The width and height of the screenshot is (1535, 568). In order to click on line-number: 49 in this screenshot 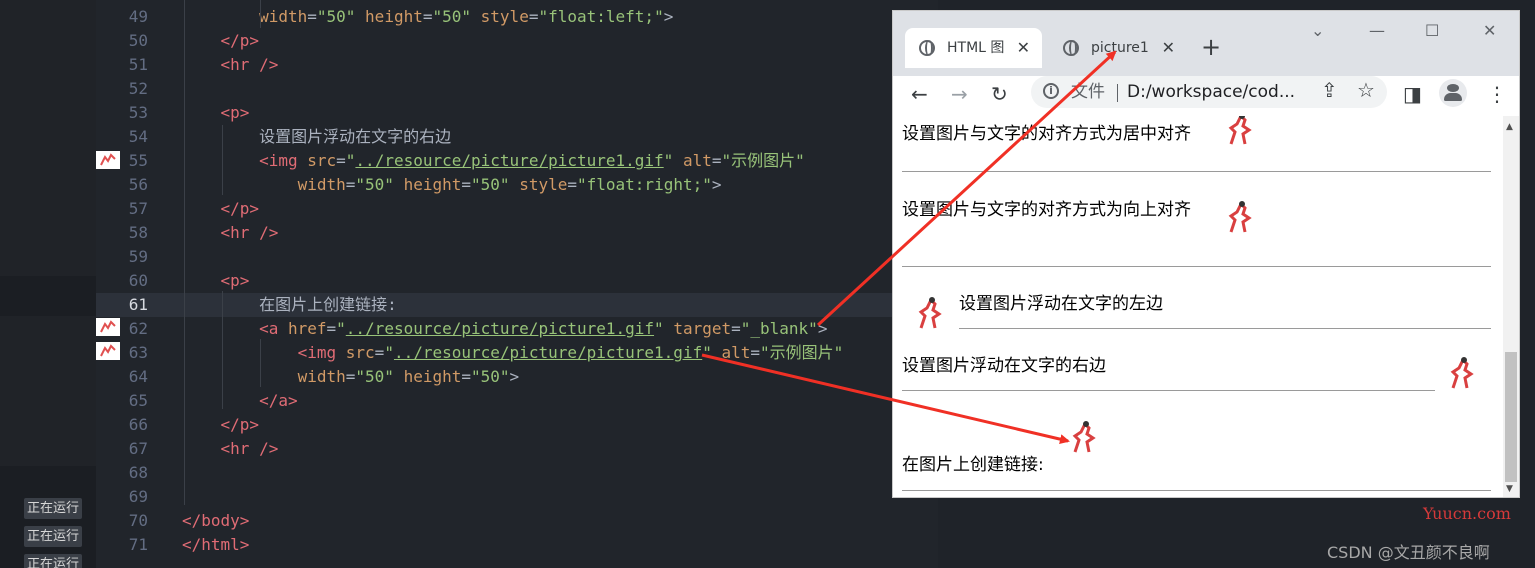, I will do `click(138, 16)`.